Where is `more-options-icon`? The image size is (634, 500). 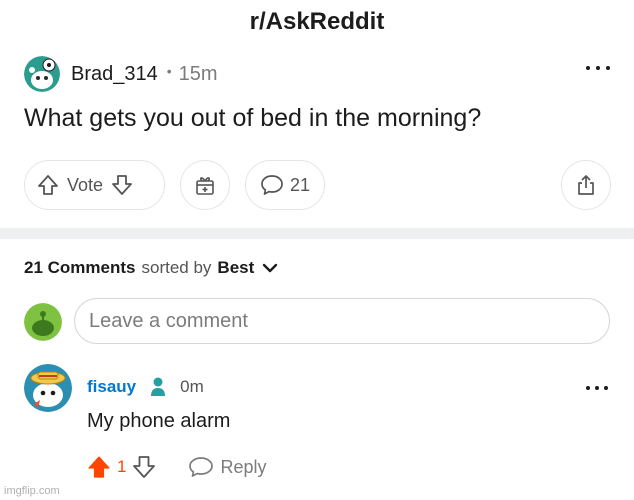
more-options-icon is located at coordinates (598, 68).